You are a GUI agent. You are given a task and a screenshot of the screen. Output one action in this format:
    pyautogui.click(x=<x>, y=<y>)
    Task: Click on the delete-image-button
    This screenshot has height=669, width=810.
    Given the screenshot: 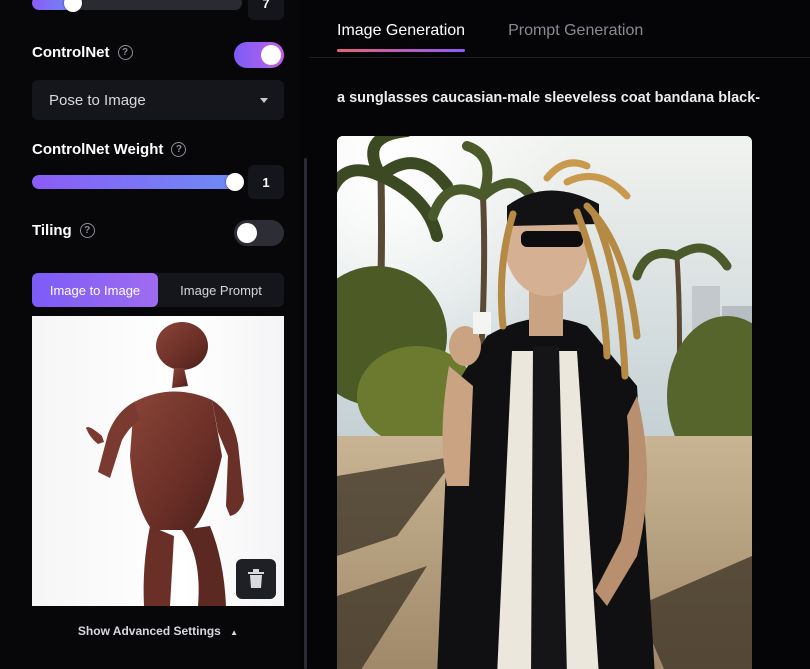 What is the action you would take?
    pyautogui.click(x=256, y=579)
    